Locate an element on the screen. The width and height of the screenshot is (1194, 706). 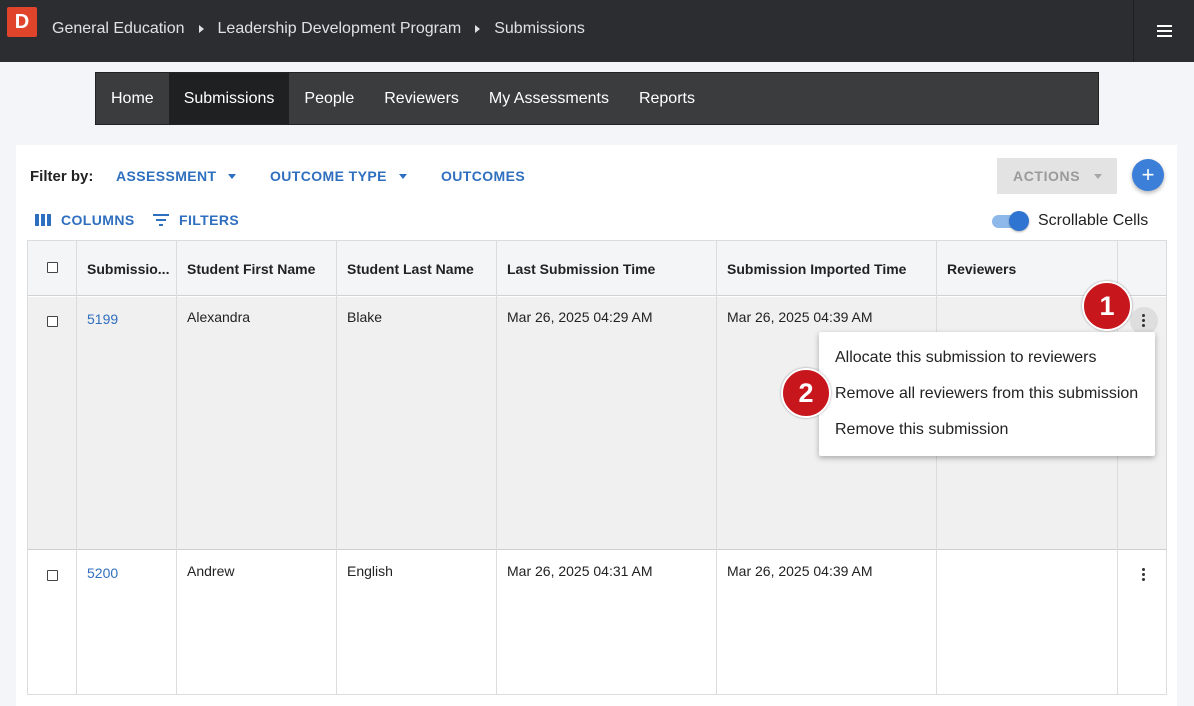
outcomes-filter-label: OUTCOMES is located at coordinates (483, 176).